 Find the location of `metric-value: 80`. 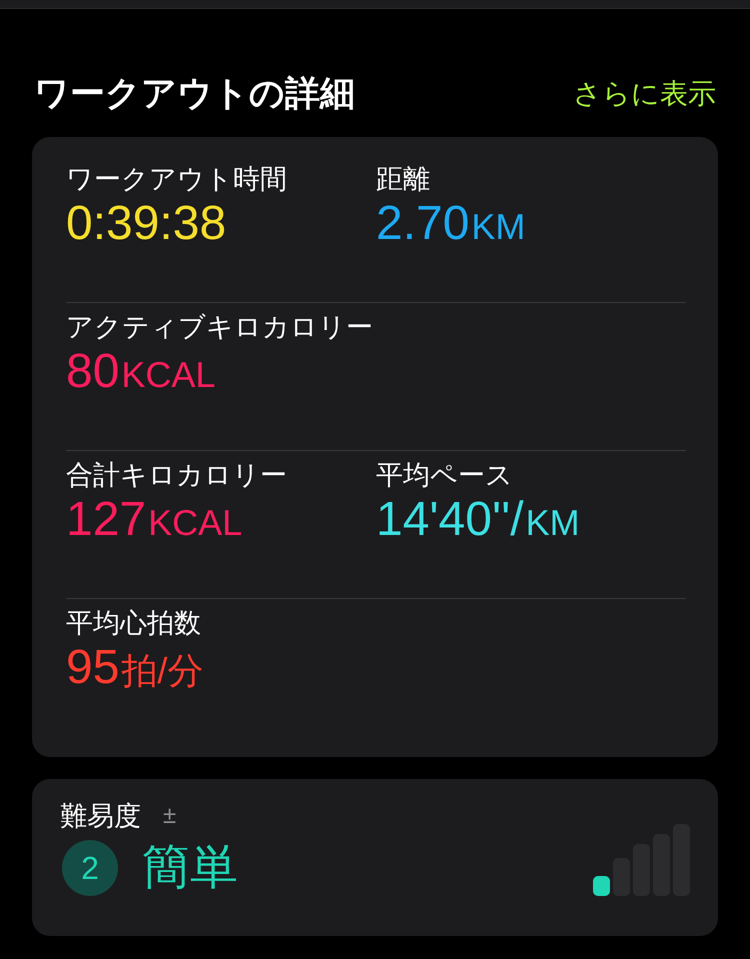

metric-value: 80 is located at coordinates (93, 372).